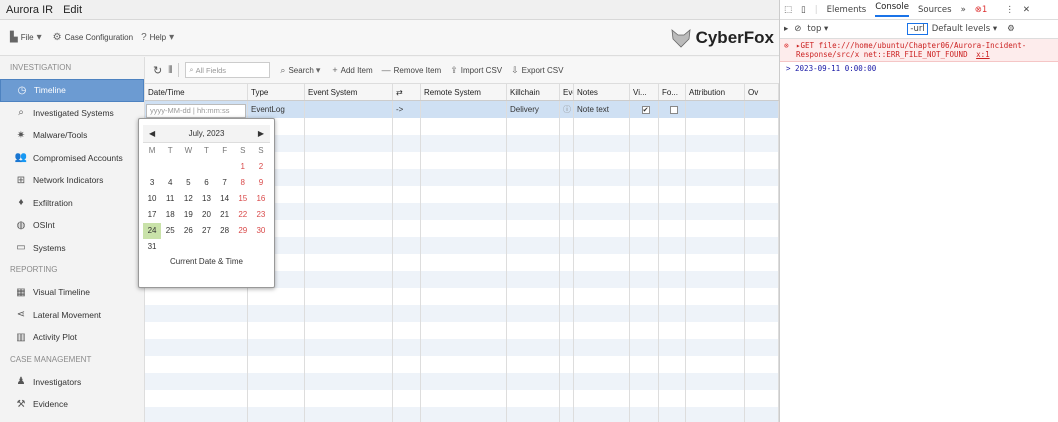 This screenshot has height=422, width=1058. I want to click on calendar-day: 21, so click(225, 215).